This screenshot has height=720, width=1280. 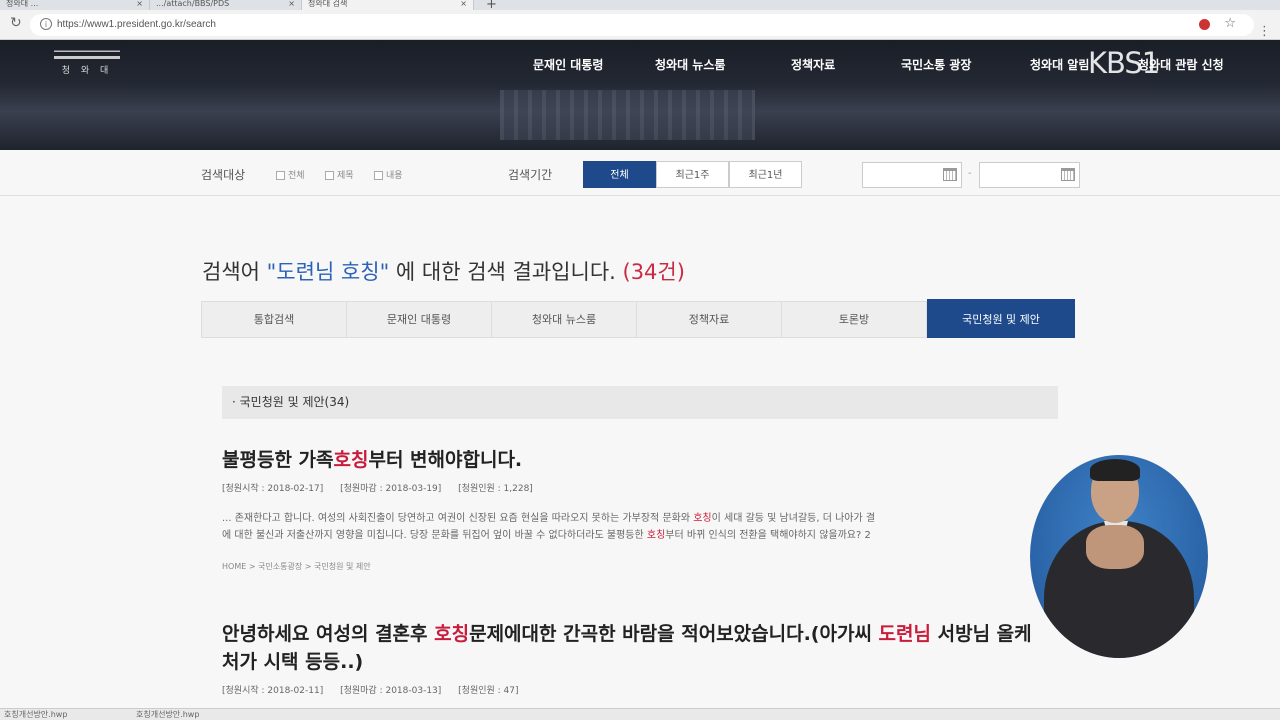 What do you see at coordinates (345, 176) in the screenshot?
I see `checkbox-label: 제목` at bounding box center [345, 176].